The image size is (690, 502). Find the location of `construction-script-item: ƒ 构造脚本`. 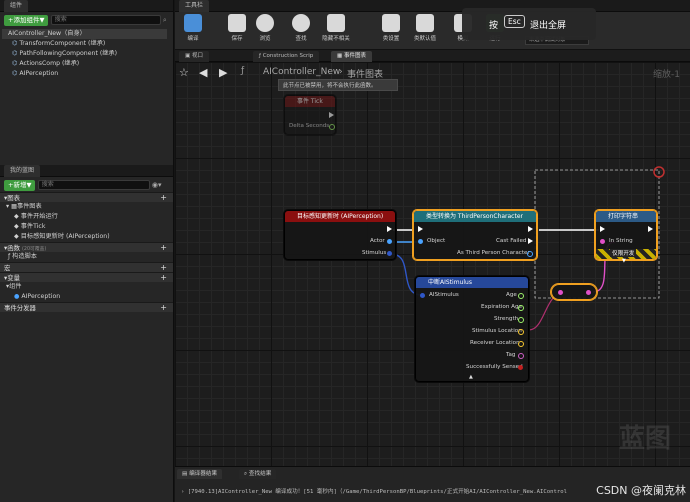

construction-script-item: ƒ 构造脚本 is located at coordinates (86, 257).